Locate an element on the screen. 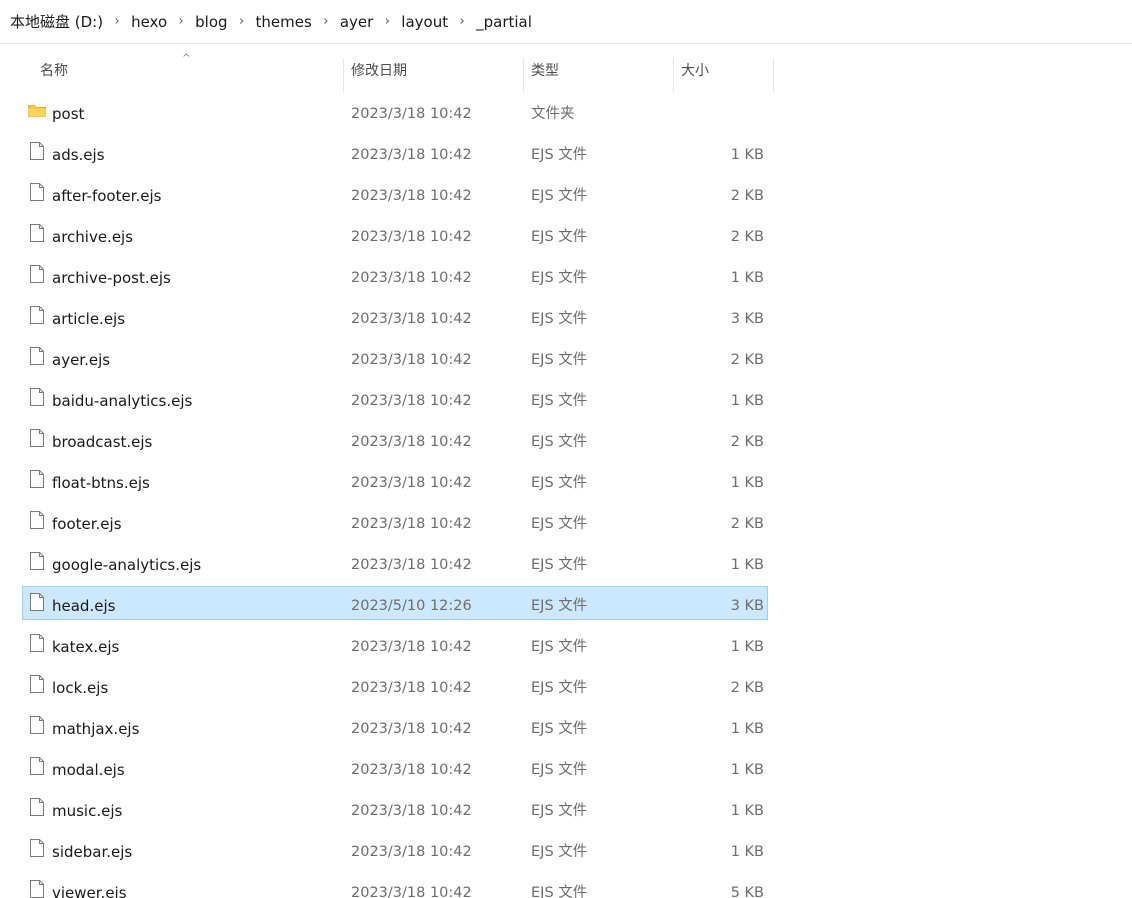  file-row: viewer.ejs 2023/3/18 10:42 EJS 文件 5 KB is located at coordinates (395, 885).